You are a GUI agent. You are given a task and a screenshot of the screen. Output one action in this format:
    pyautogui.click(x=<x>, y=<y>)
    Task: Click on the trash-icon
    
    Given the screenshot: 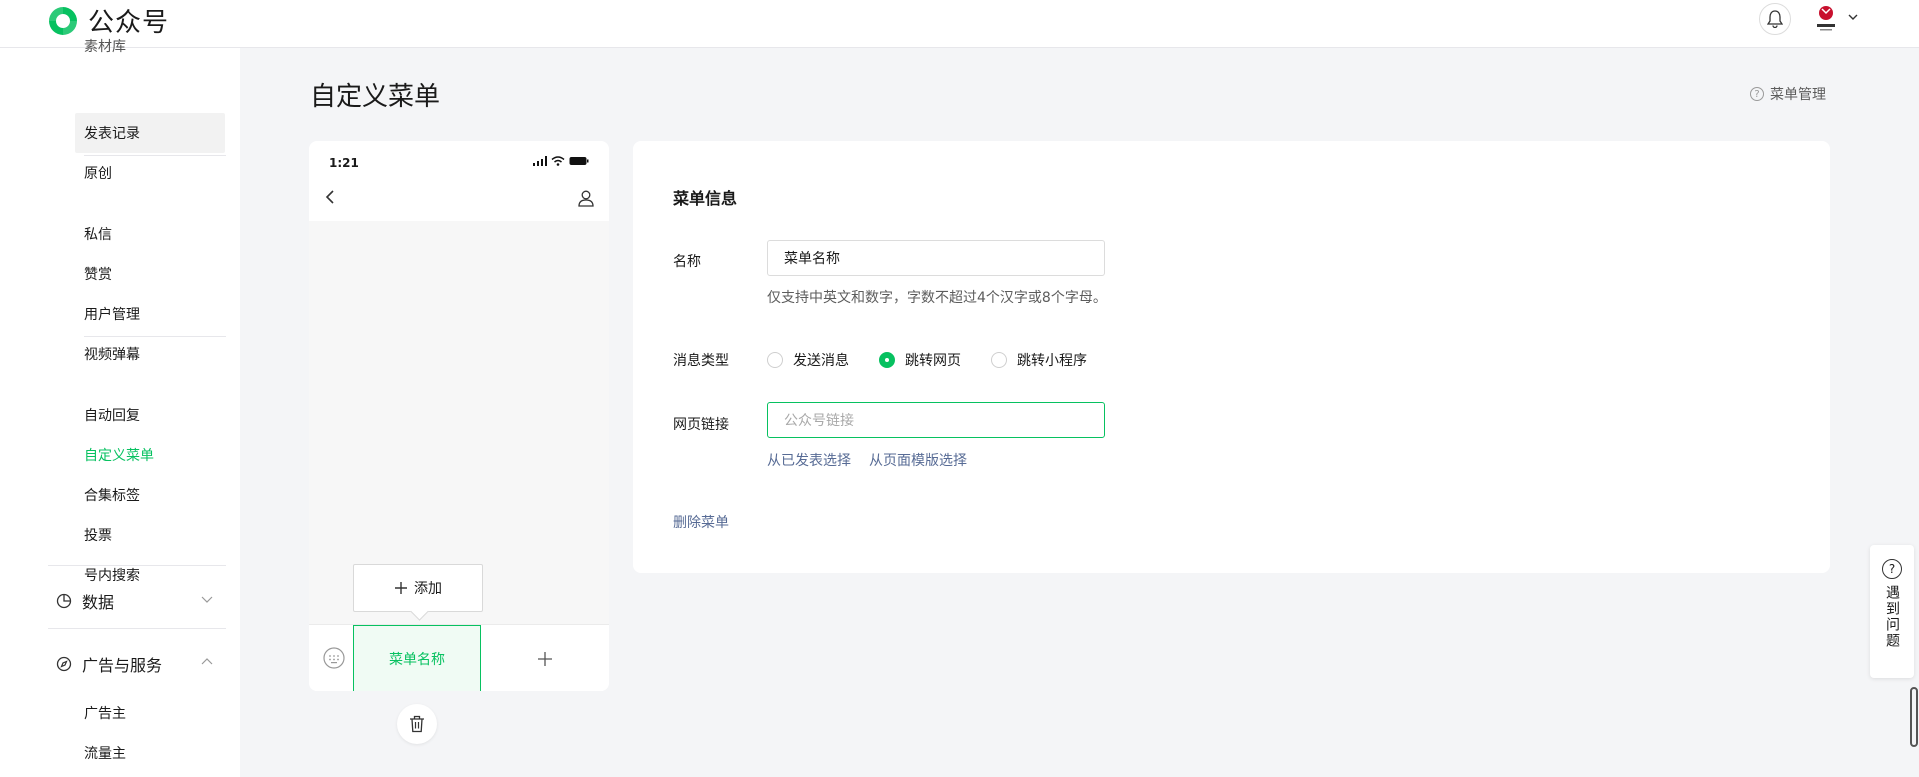 What is the action you would take?
    pyautogui.click(x=417, y=724)
    